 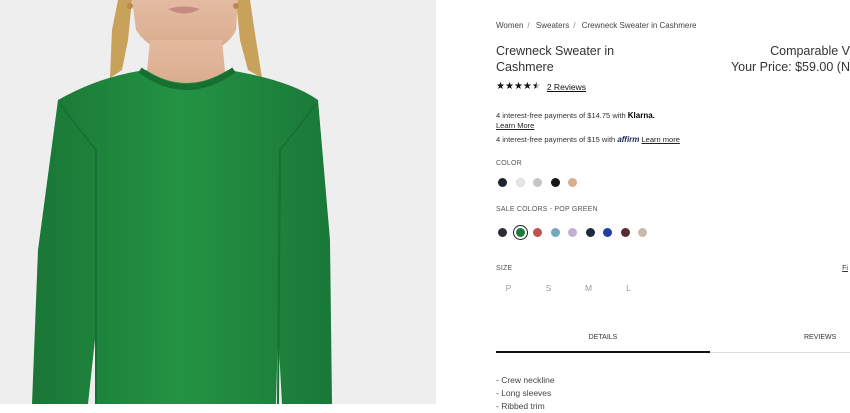 I want to click on affirm-text: 4 interest-free payments of $15 with, so click(x=556, y=139).